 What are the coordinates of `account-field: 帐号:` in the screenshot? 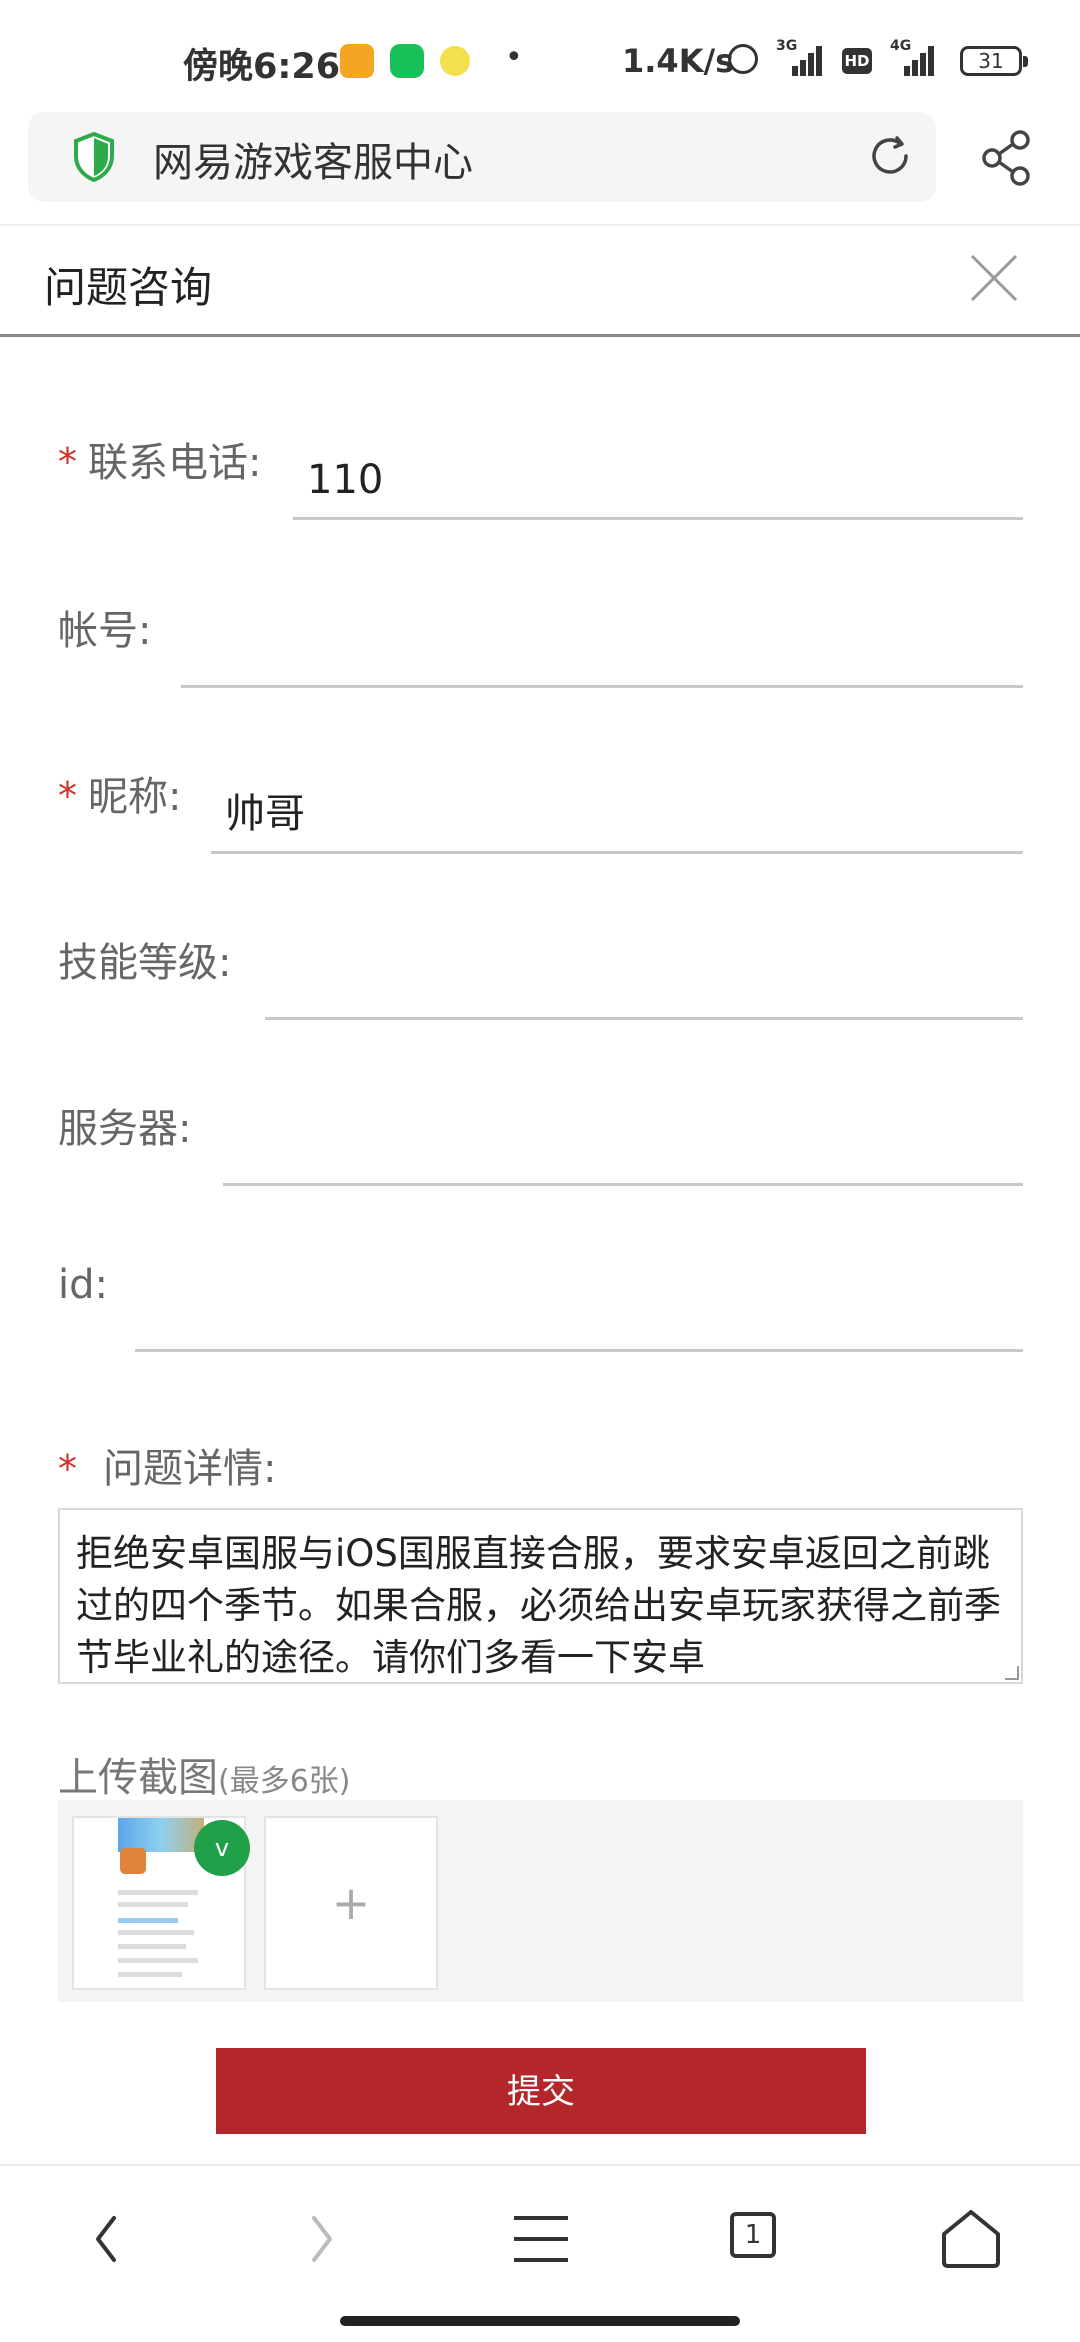 It's located at (540, 643).